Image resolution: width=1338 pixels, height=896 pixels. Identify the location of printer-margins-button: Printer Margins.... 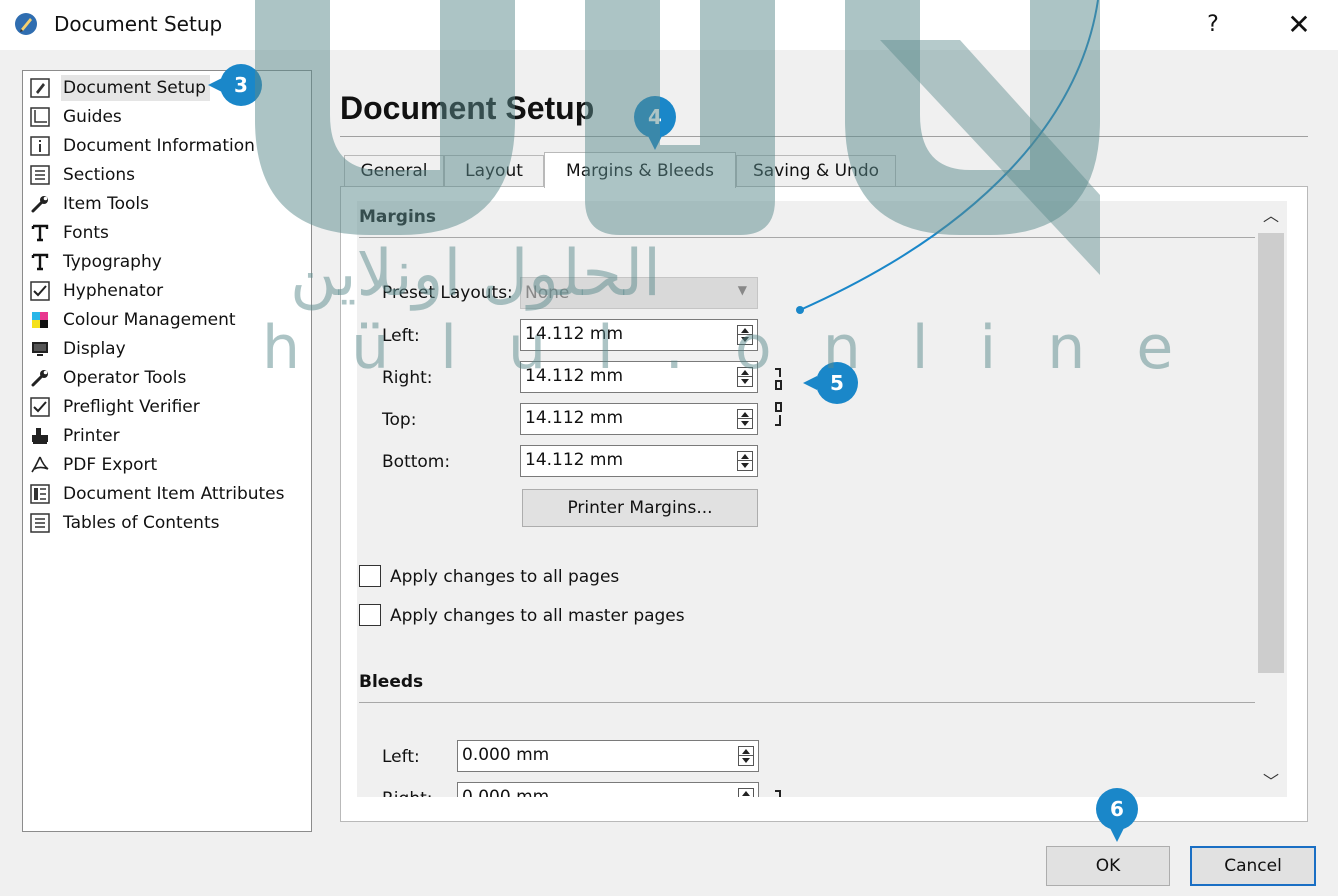
(640, 508).